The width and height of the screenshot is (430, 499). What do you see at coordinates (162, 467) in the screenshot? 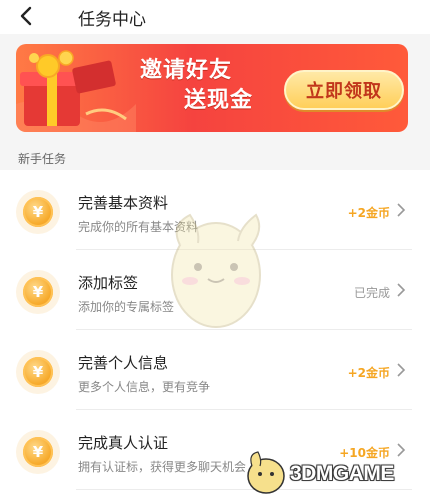
I see `task-description: 拥有认证标，获得更多聊天机会` at bounding box center [162, 467].